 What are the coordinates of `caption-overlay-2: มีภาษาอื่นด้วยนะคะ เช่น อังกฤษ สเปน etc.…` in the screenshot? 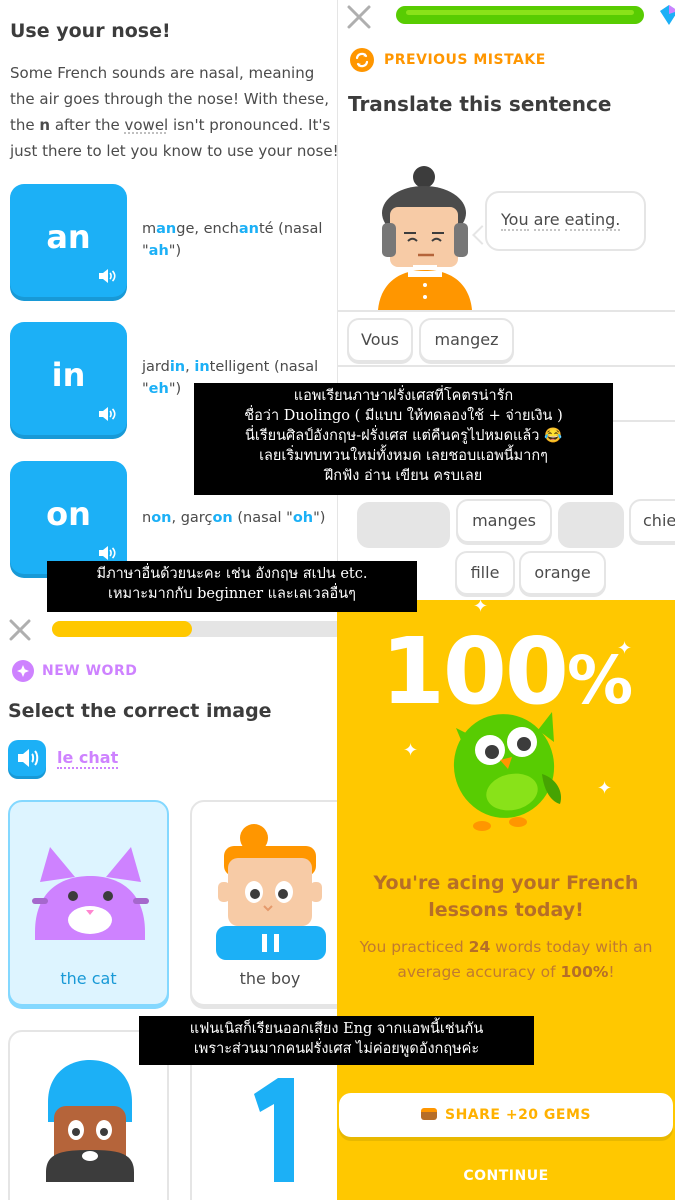 It's located at (232, 586).